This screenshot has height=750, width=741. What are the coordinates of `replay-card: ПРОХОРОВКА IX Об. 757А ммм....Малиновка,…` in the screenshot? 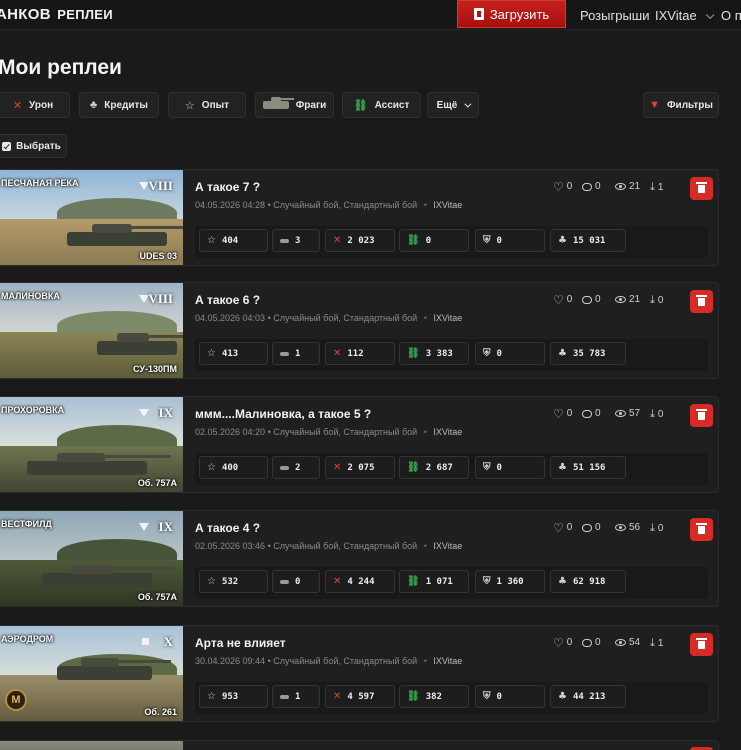 It's located at (359, 444).